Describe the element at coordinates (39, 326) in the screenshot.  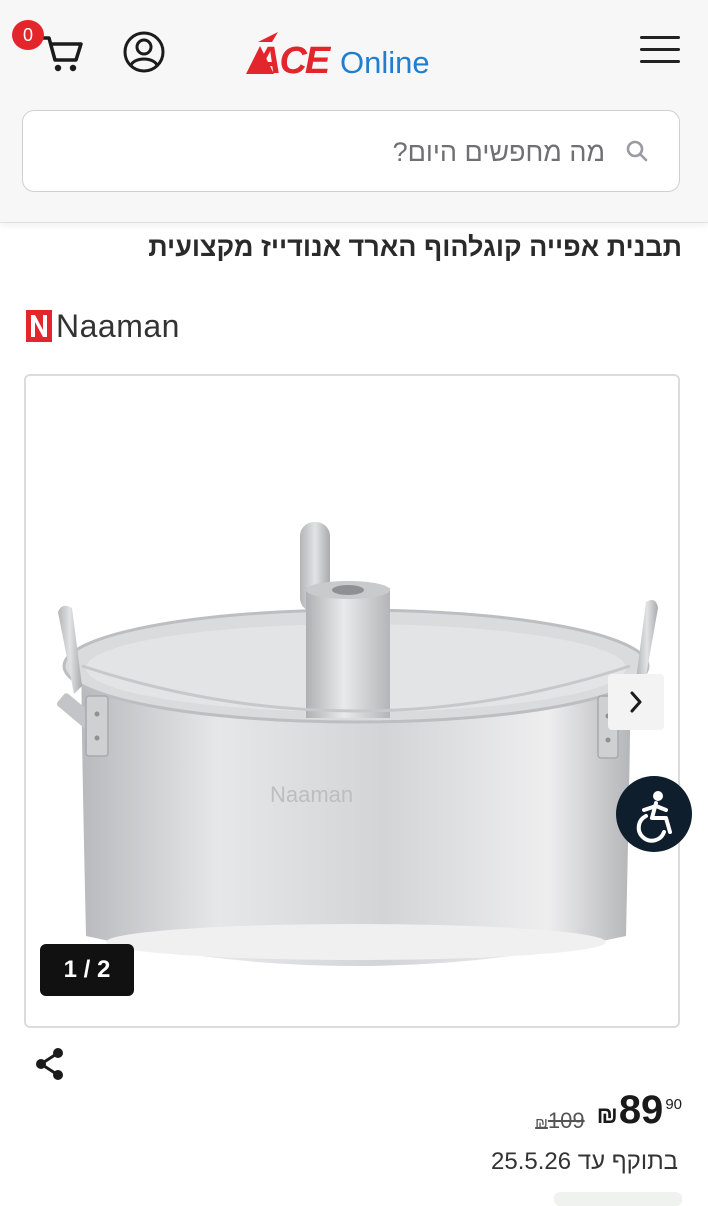
I see `naaman-mark-icon` at that location.